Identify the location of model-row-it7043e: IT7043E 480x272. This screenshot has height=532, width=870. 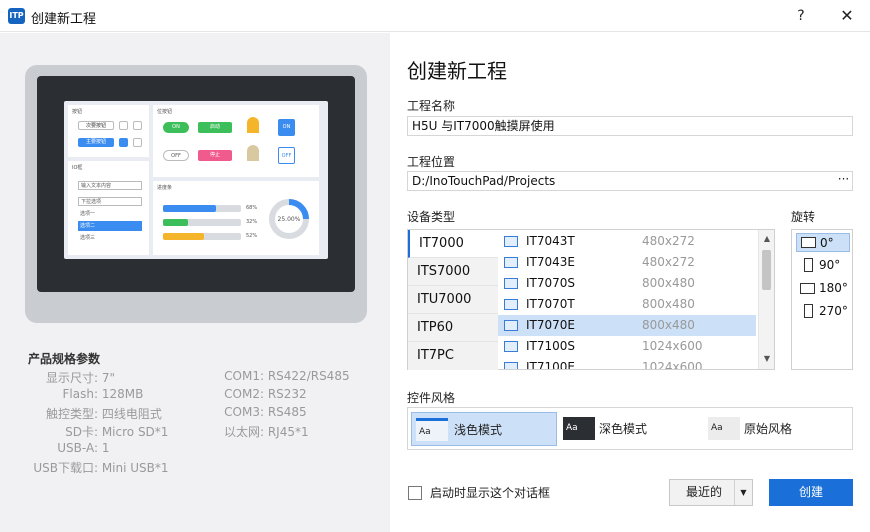
(627, 262).